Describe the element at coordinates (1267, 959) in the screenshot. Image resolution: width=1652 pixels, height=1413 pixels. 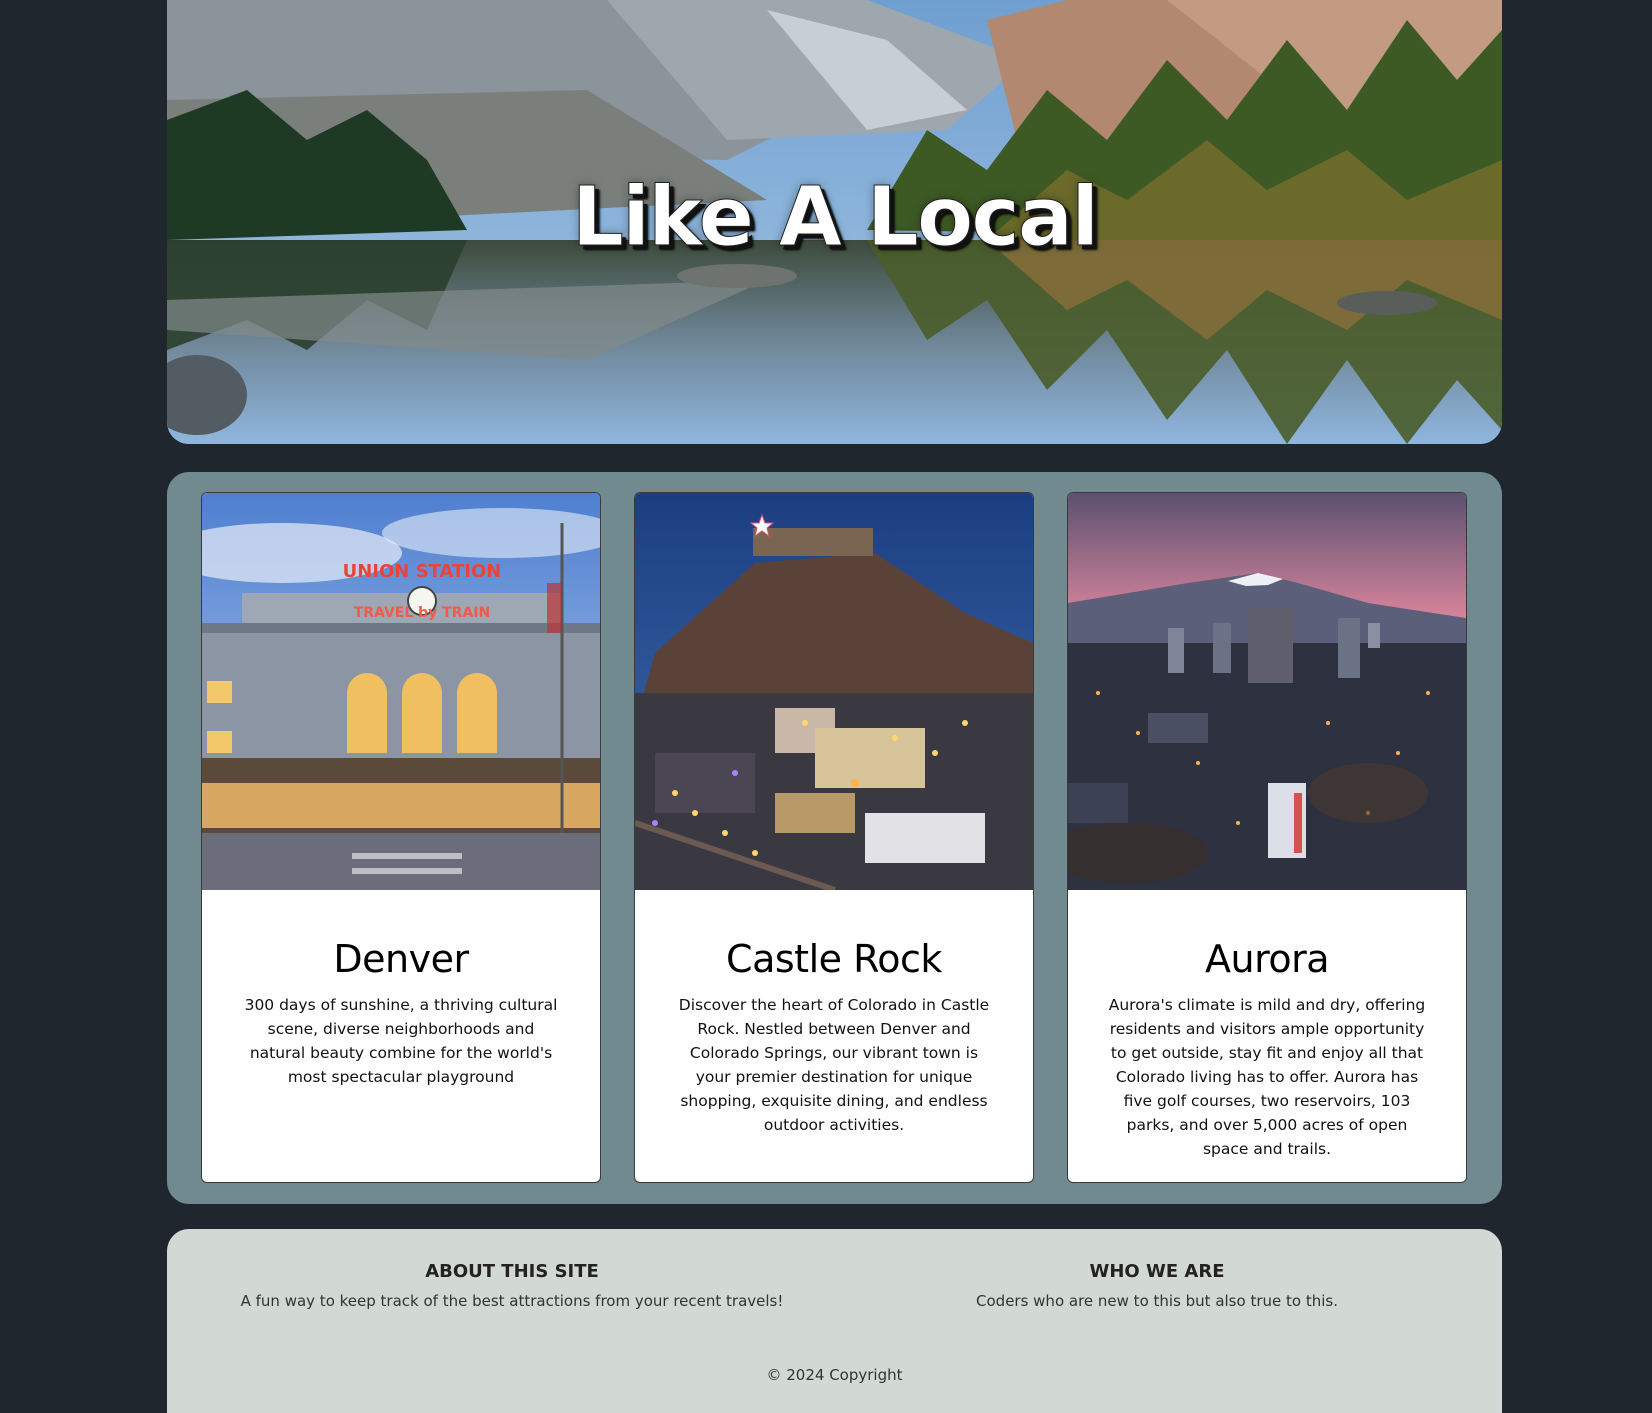
I see `card-title: Aurora` at that location.